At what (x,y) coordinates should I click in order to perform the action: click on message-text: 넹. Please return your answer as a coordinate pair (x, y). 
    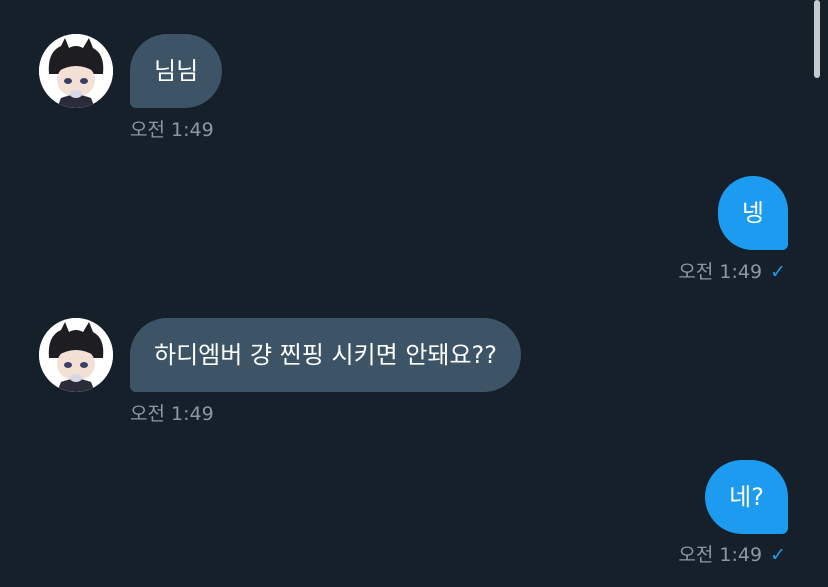
    Looking at the image, I should click on (752, 213).